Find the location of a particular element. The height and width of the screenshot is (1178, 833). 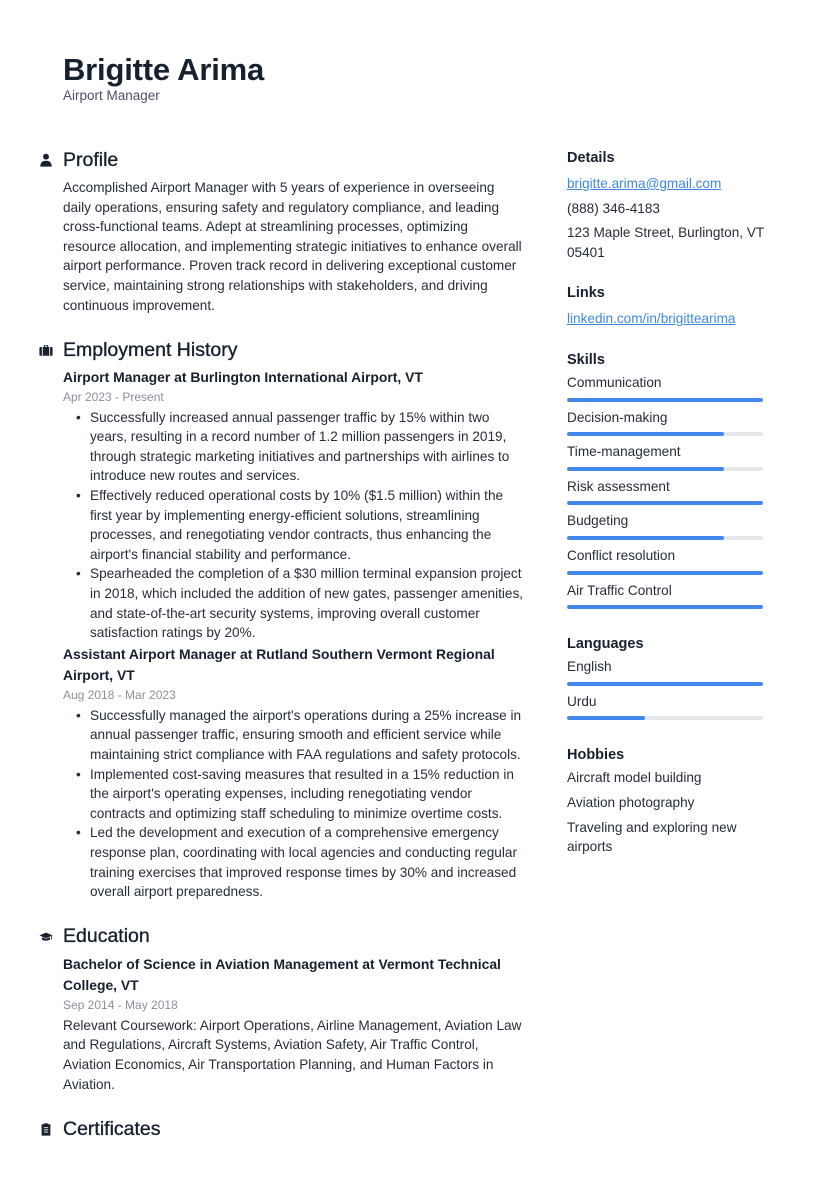

skill-name: Air Traffic Control is located at coordinates (619, 590).